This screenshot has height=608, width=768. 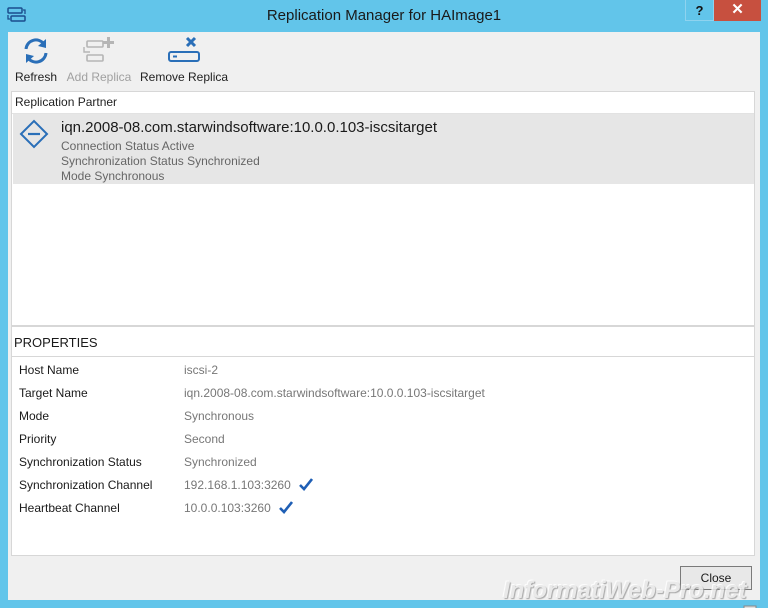 I want to click on refresh-icon, so click(x=36, y=51).